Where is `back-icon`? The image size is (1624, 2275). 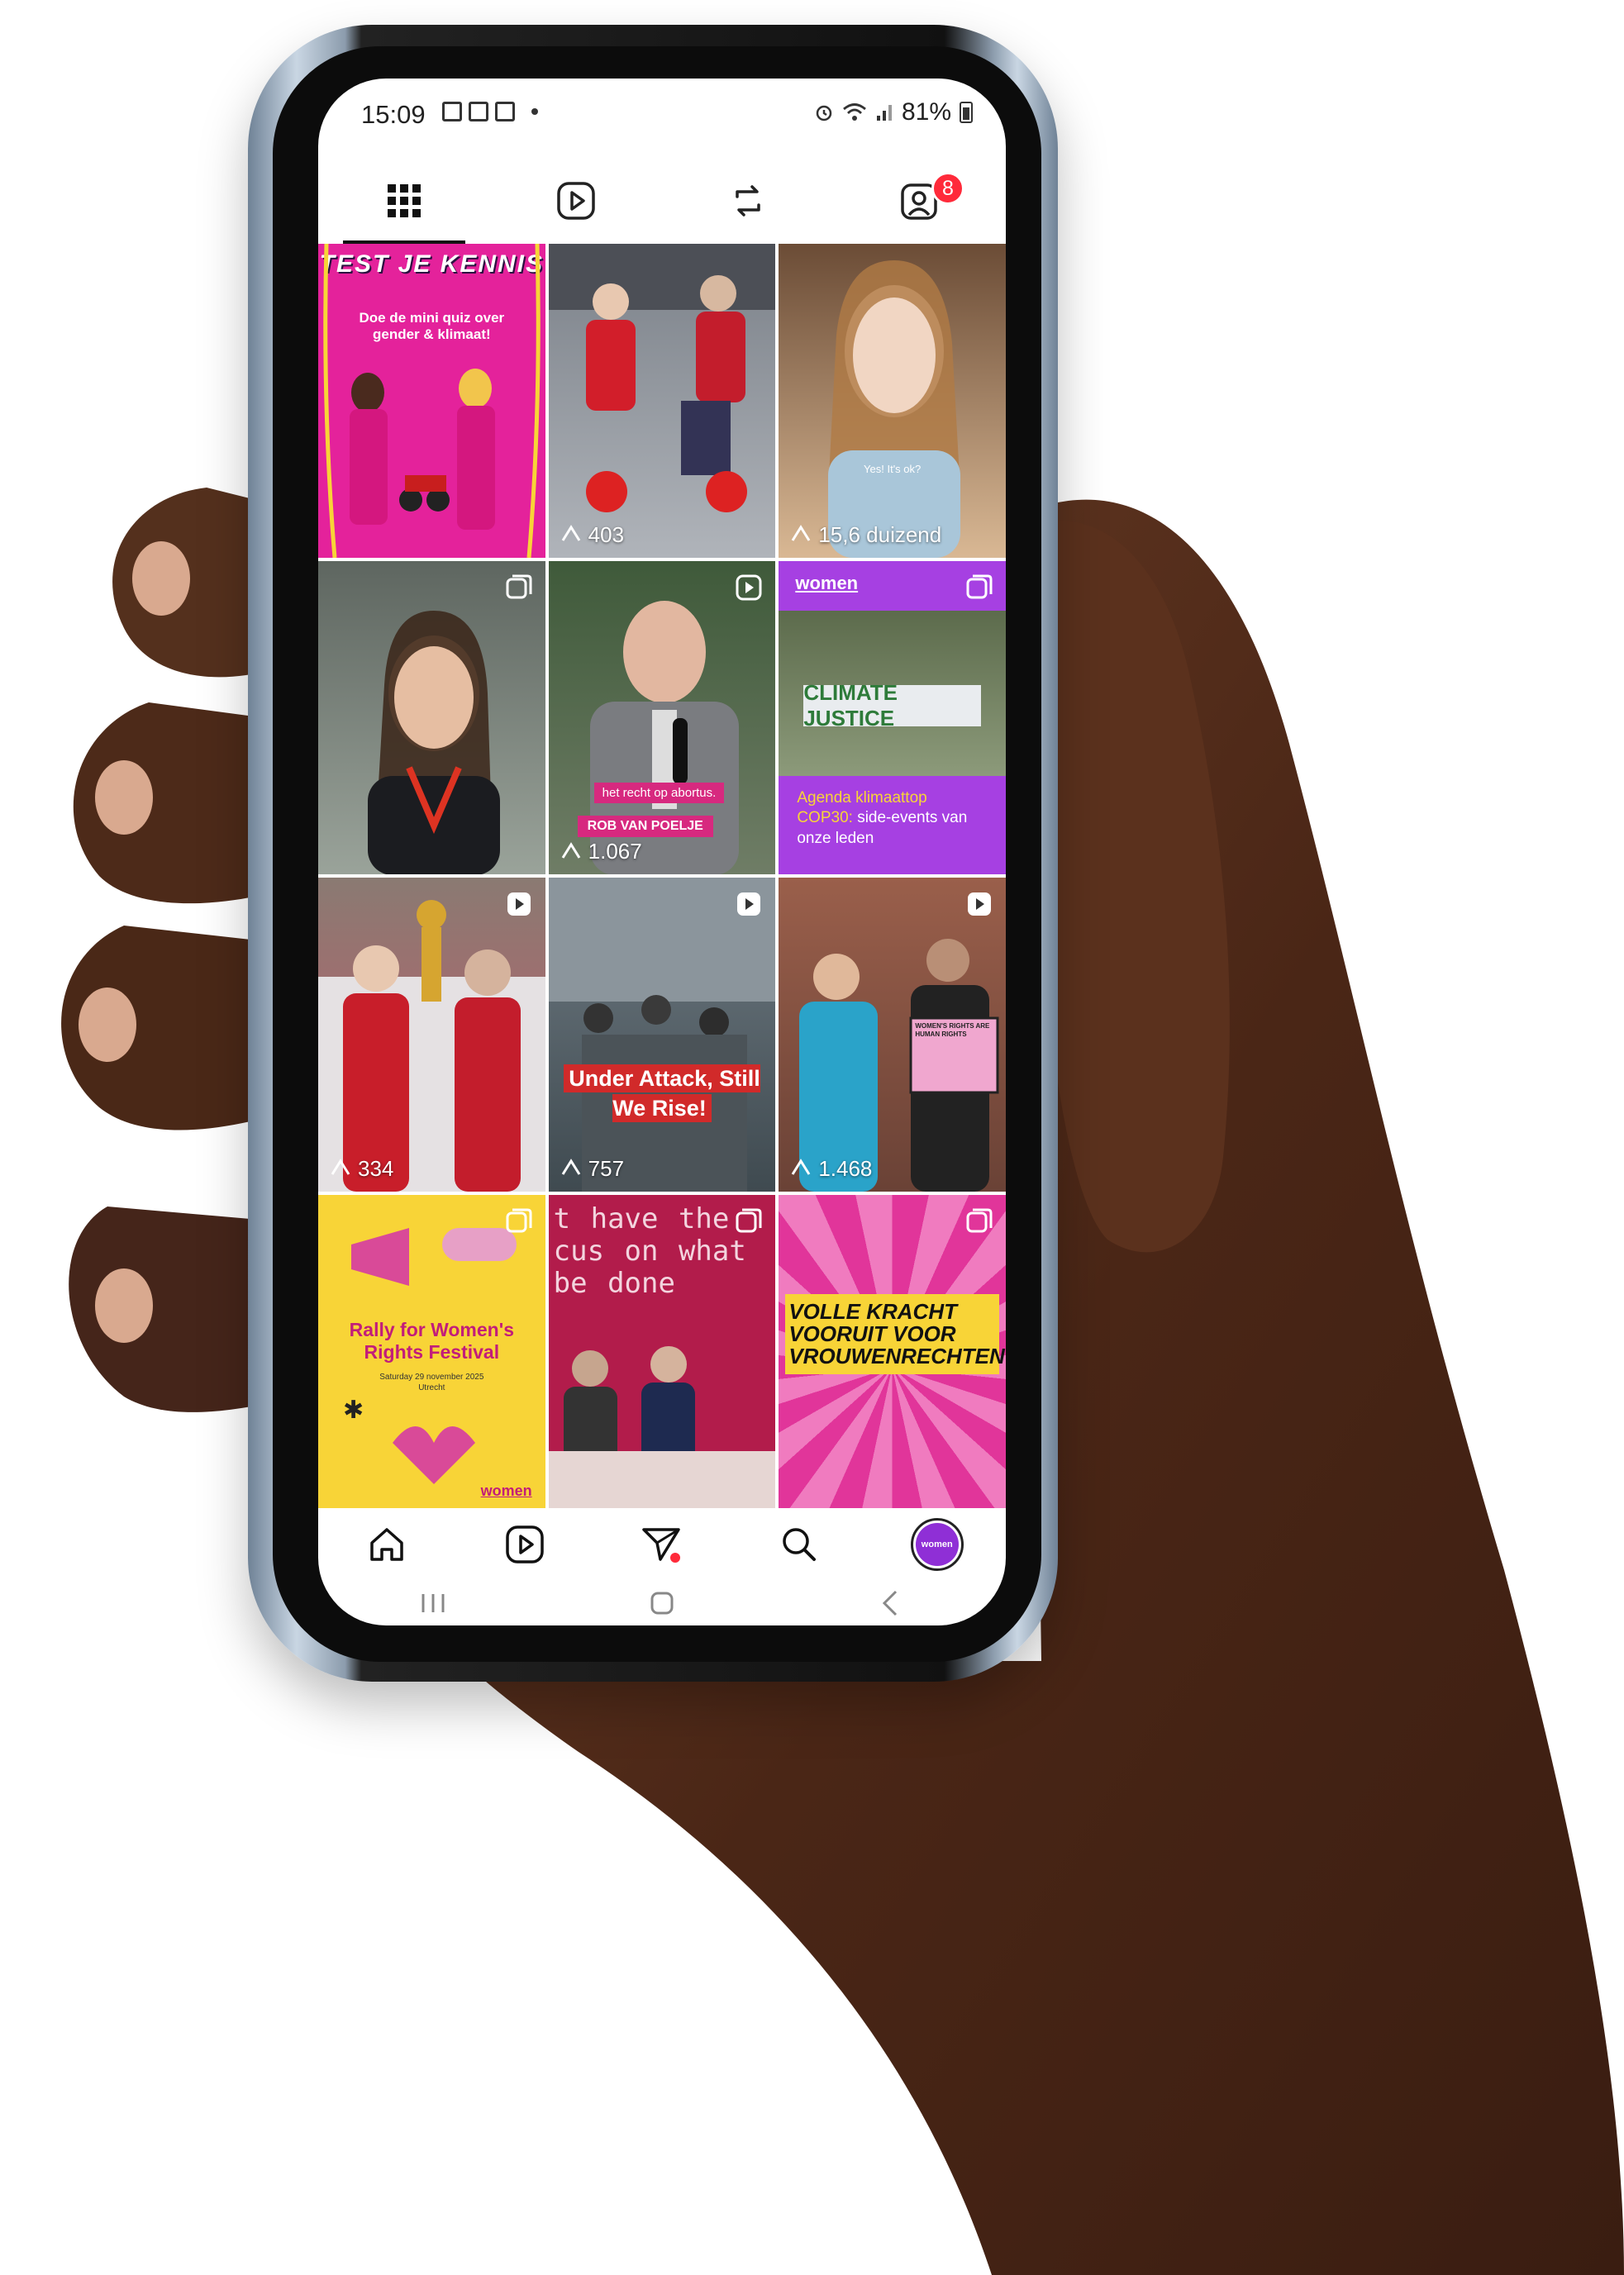
back-icon is located at coordinates (890, 1603).